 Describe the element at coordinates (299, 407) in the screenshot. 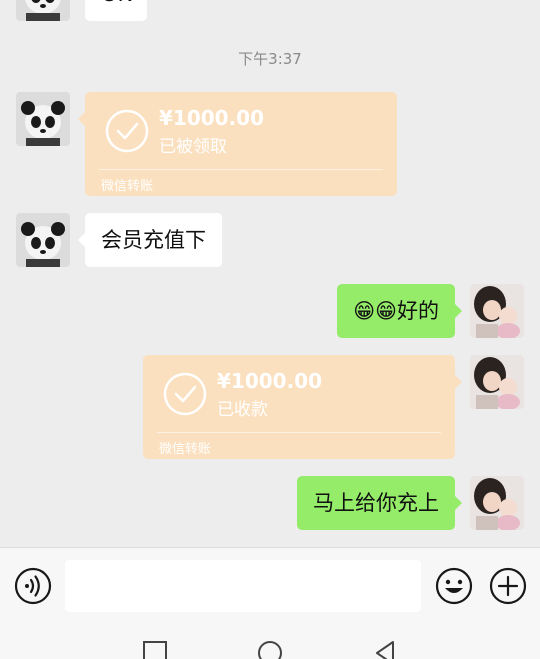

I see `transfer-card-sent: ¥1000.00 已收款 微信转账` at that location.